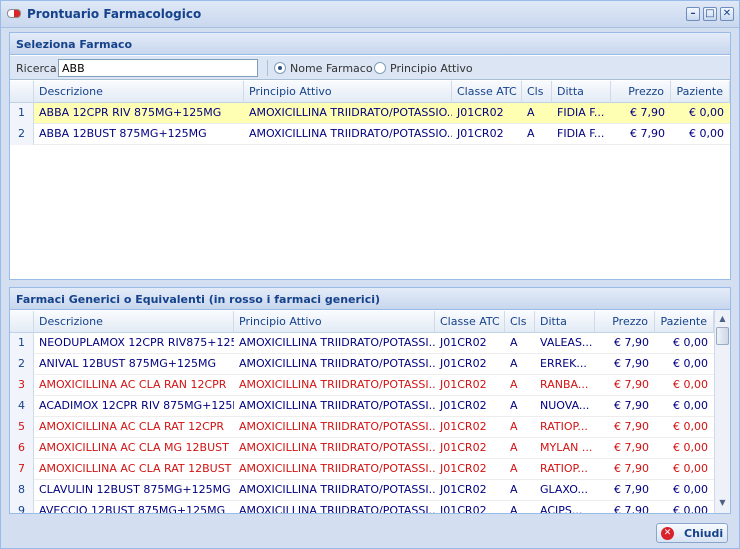 The image size is (740, 549). Describe the element at coordinates (22, 134) in the screenshot. I see `row-number: 2` at that location.